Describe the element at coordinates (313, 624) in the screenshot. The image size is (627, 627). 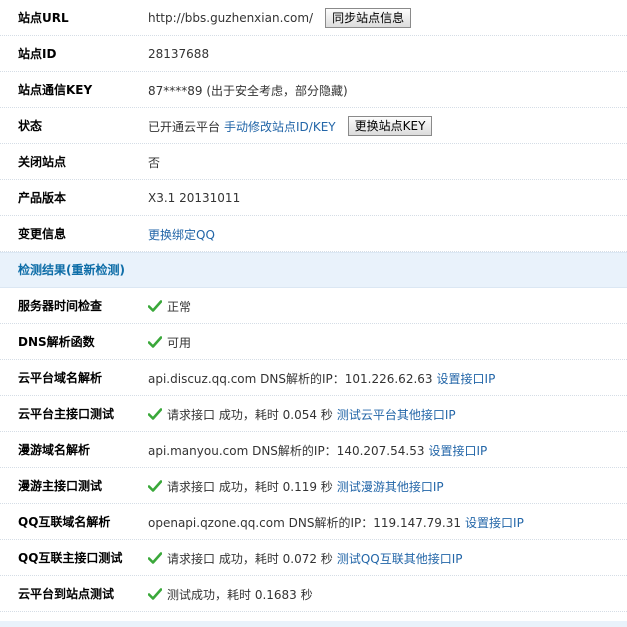
I see `table-footer-strip` at that location.